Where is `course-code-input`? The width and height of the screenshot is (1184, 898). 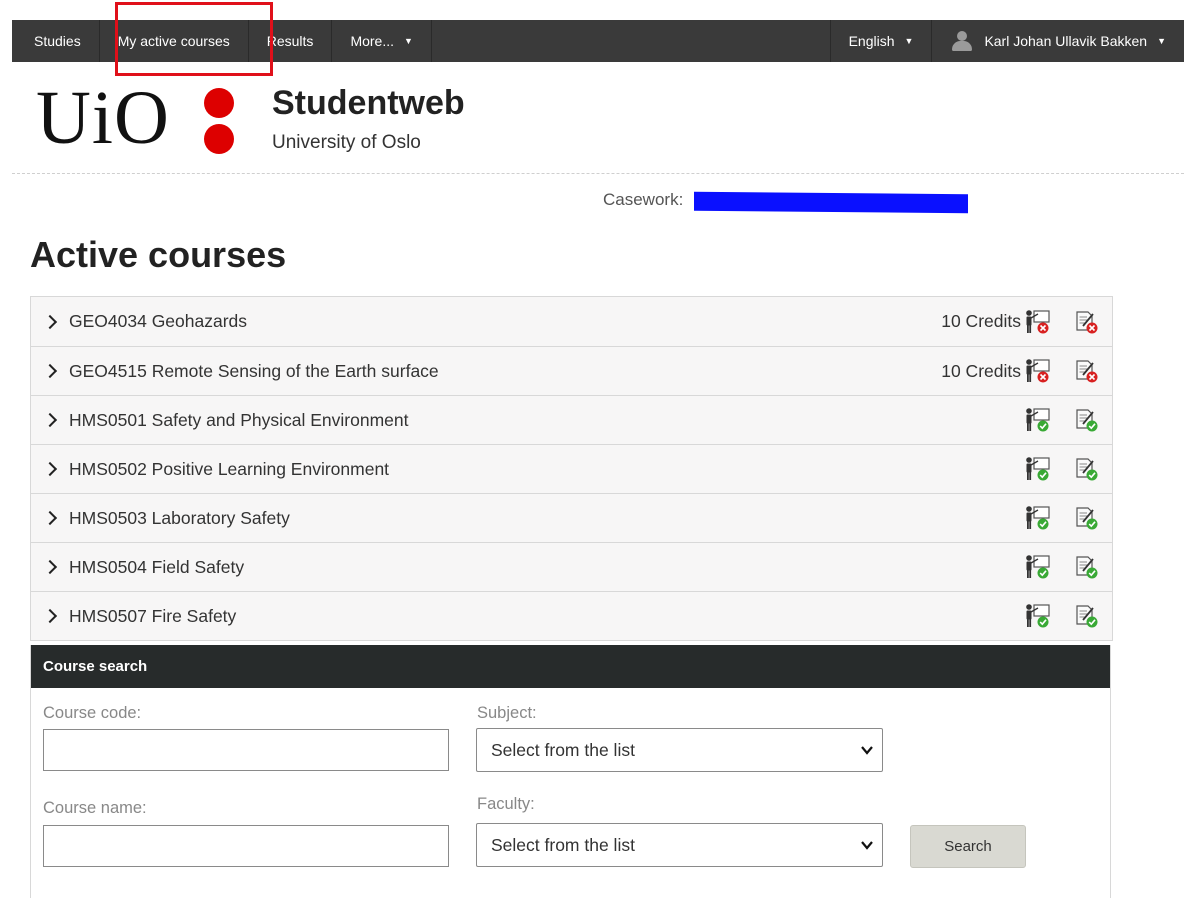 course-code-input is located at coordinates (246, 750).